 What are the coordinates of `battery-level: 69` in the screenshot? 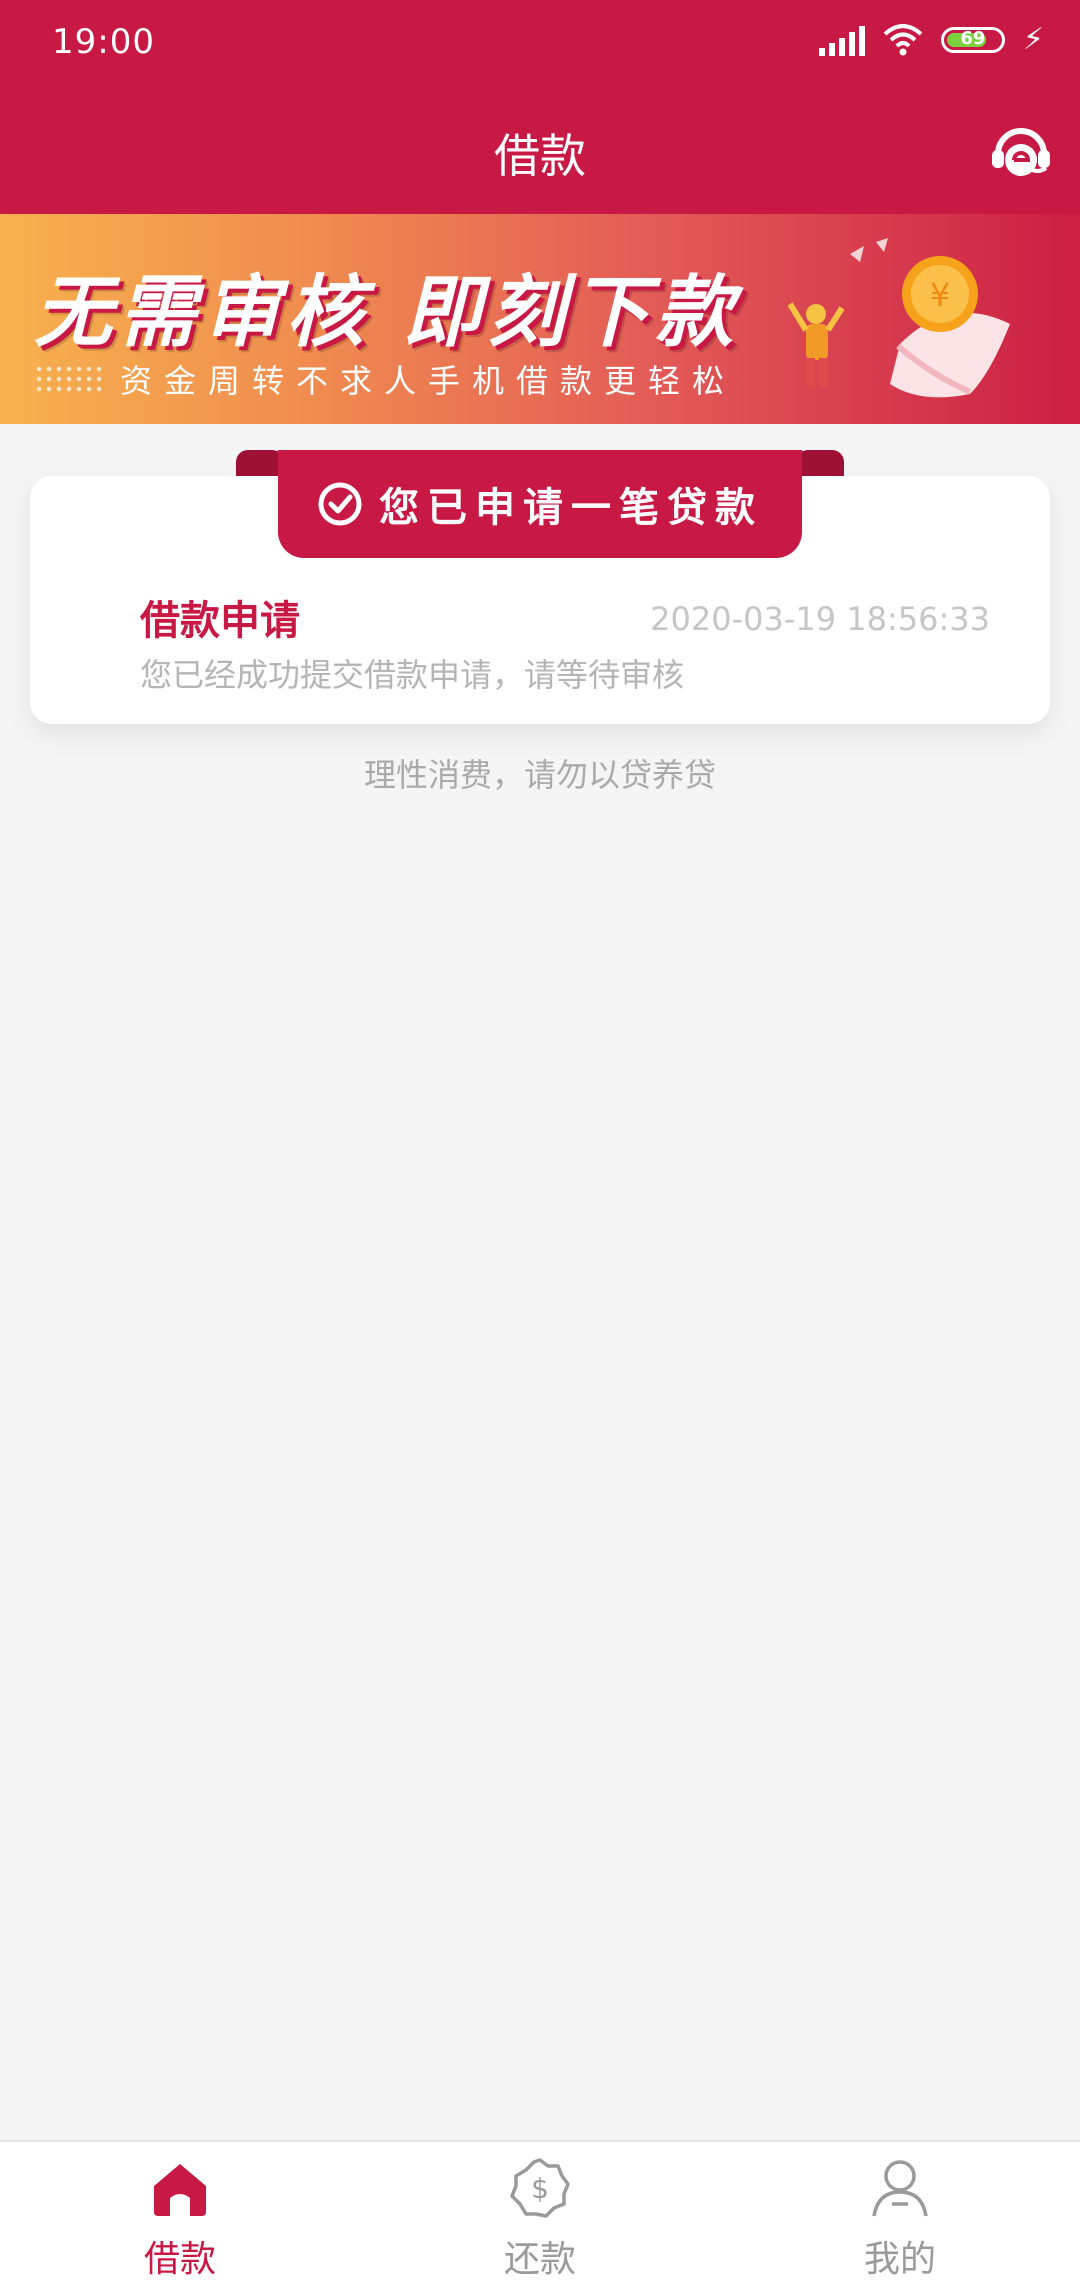 It's located at (973, 38).